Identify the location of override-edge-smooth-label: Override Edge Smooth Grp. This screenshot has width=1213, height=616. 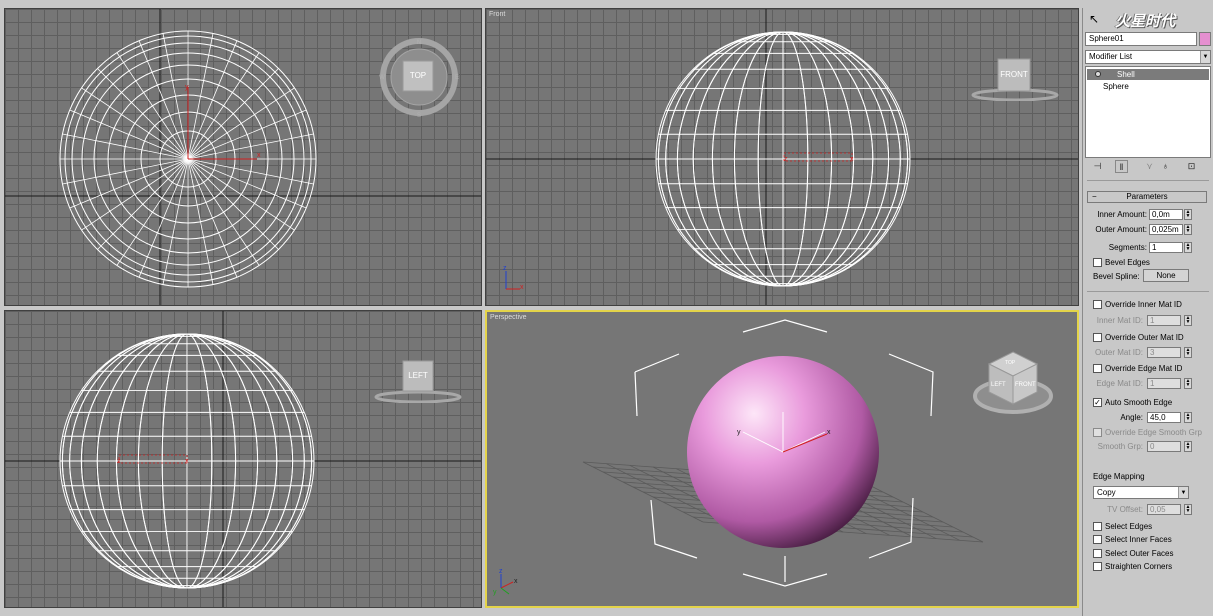
(1153, 432).